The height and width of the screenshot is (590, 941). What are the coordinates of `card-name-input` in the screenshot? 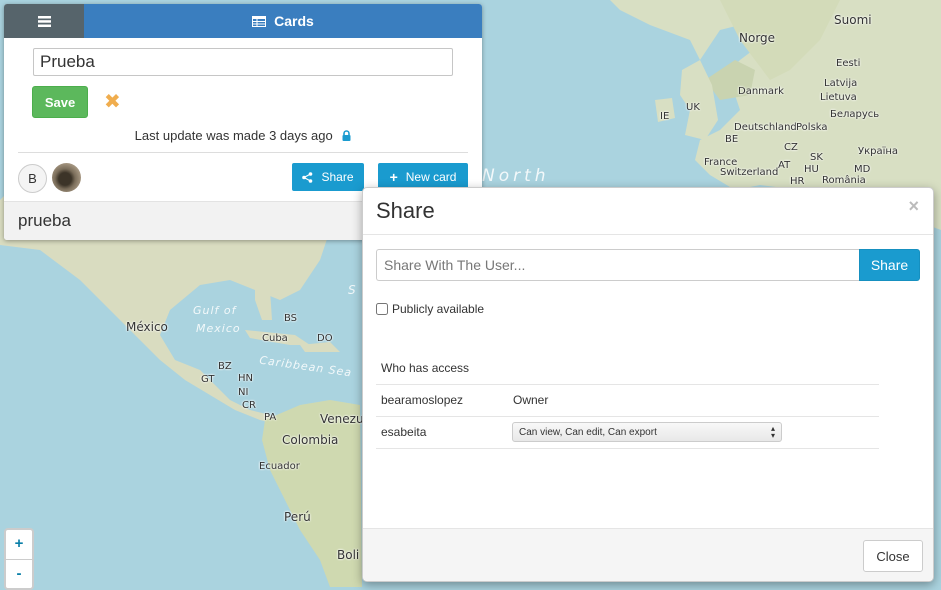 It's located at (243, 62).